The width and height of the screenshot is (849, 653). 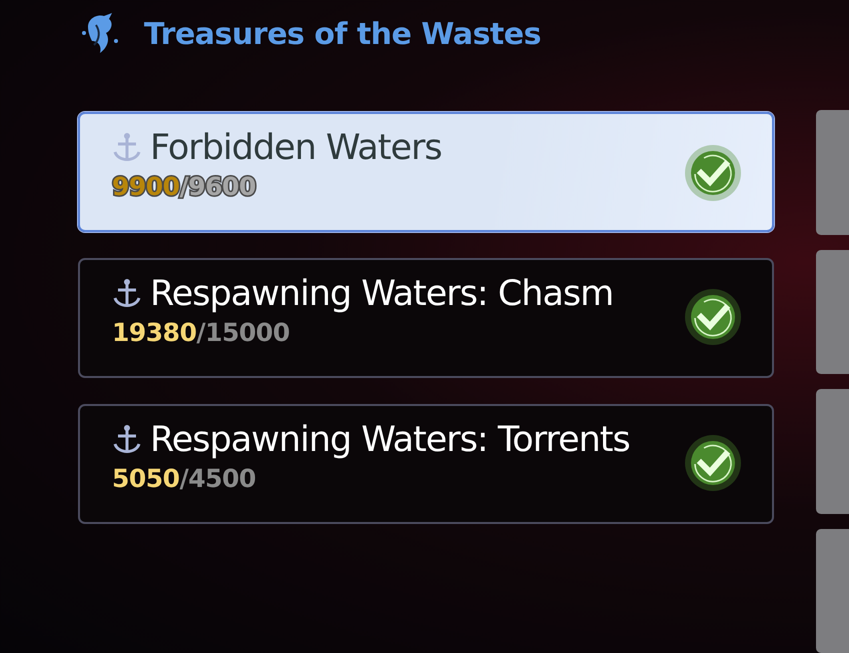 What do you see at coordinates (184, 478) in the screenshot?
I see `quest-progress: 5050/4500` at bounding box center [184, 478].